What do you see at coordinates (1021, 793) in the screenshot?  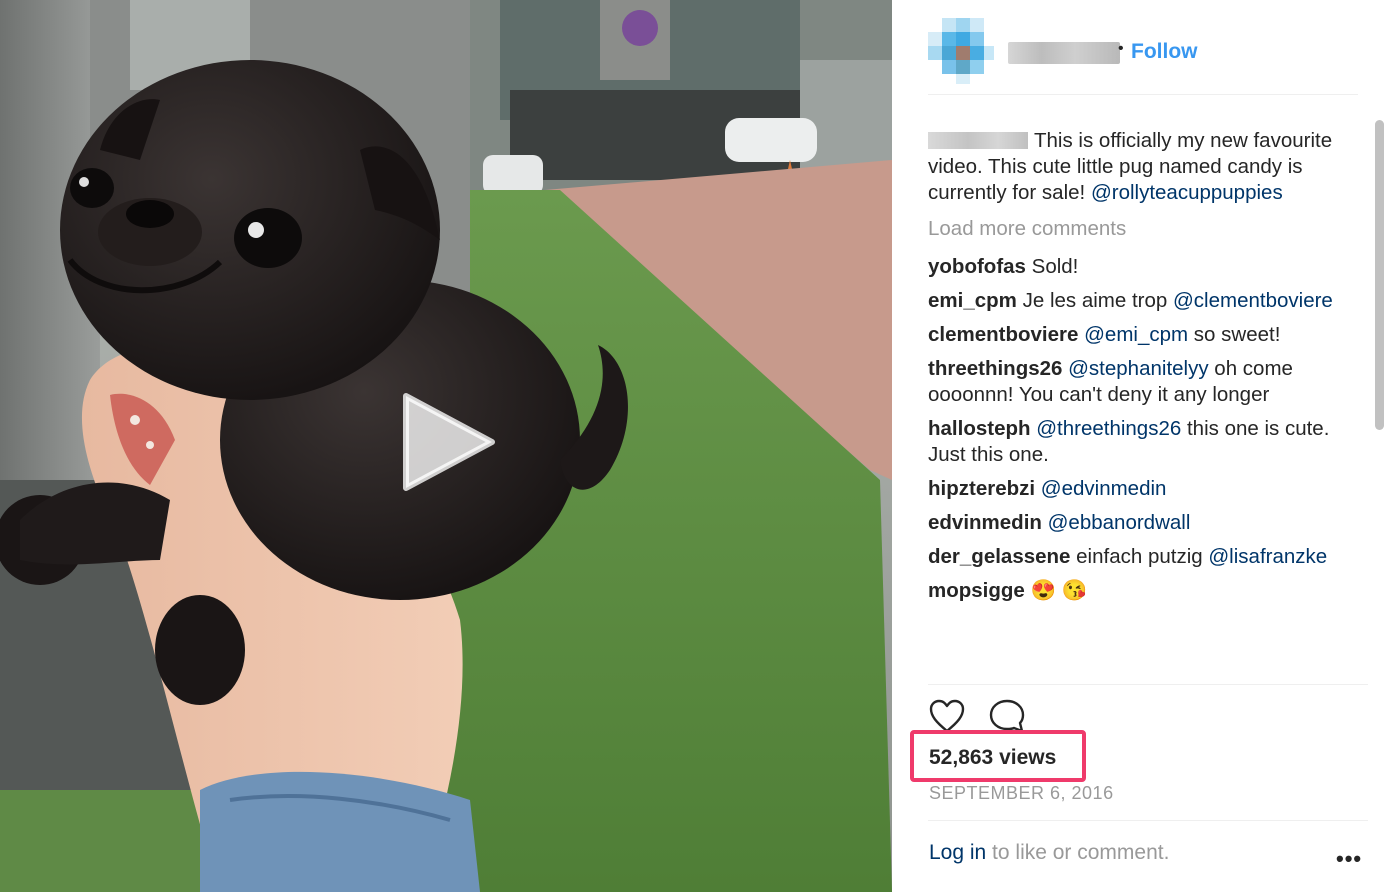 I see `post-date: SEPTEMBER 6, 2016` at bounding box center [1021, 793].